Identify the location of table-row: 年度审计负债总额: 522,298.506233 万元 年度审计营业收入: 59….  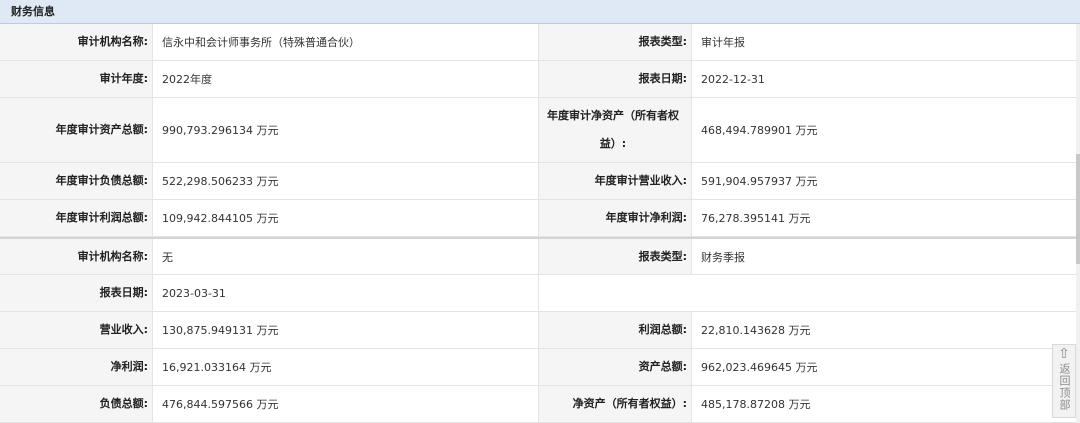
(540, 181).